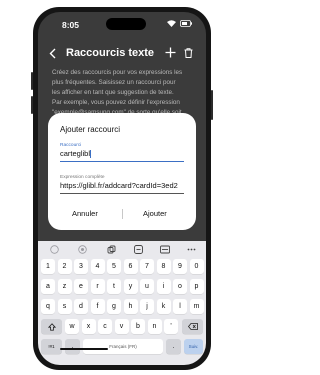 The image size is (320, 375). I want to click on key-0: 0, so click(196, 266).